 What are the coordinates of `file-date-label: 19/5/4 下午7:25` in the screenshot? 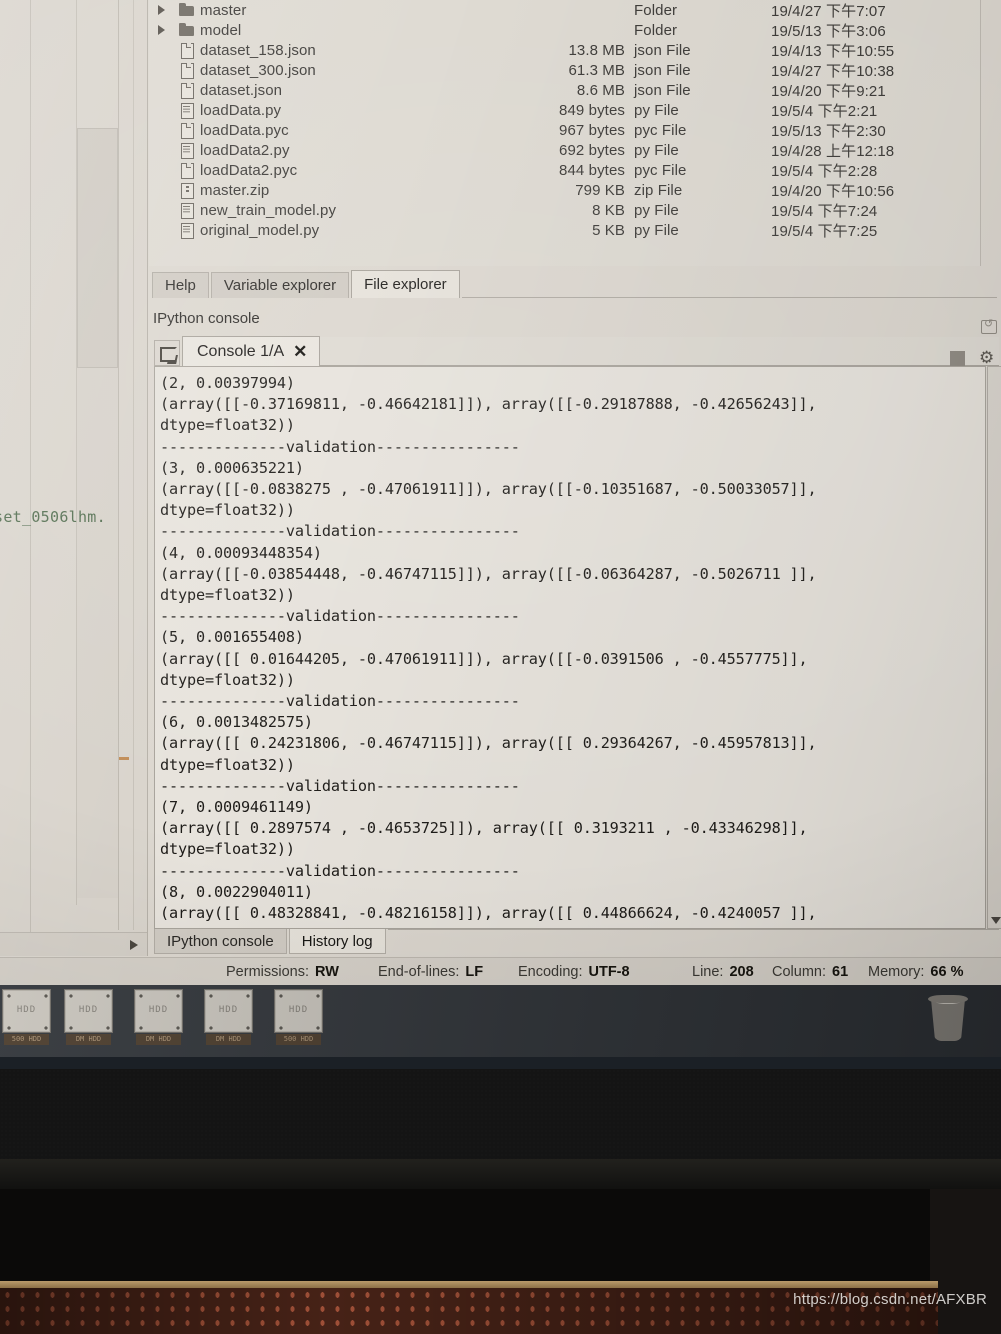 It's located at (824, 231).